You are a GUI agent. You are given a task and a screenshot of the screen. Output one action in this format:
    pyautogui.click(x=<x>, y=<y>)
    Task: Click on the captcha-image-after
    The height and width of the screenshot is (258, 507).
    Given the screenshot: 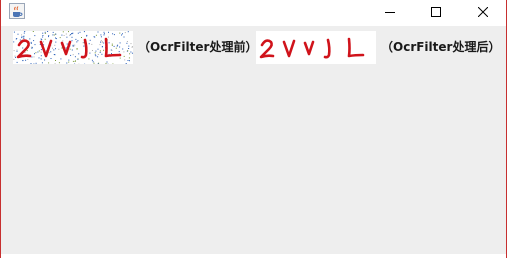 What is the action you would take?
    pyautogui.click(x=316, y=47)
    